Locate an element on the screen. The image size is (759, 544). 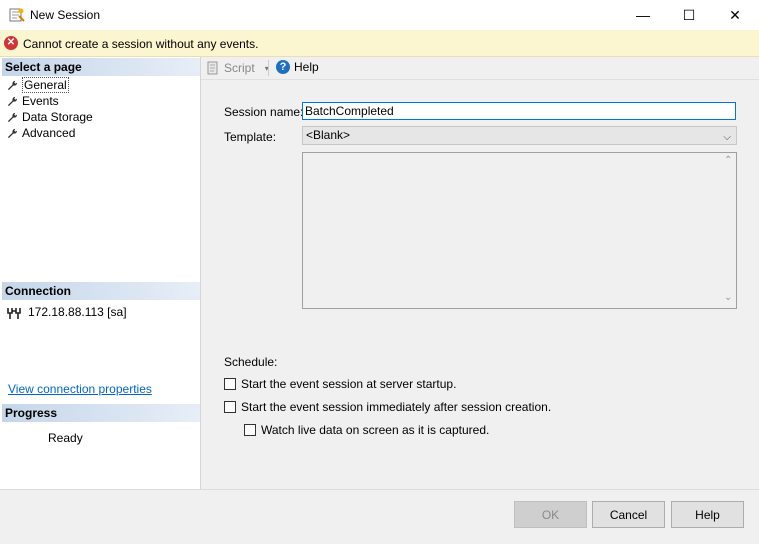
nav-item-label: General is located at coordinates (45, 85).